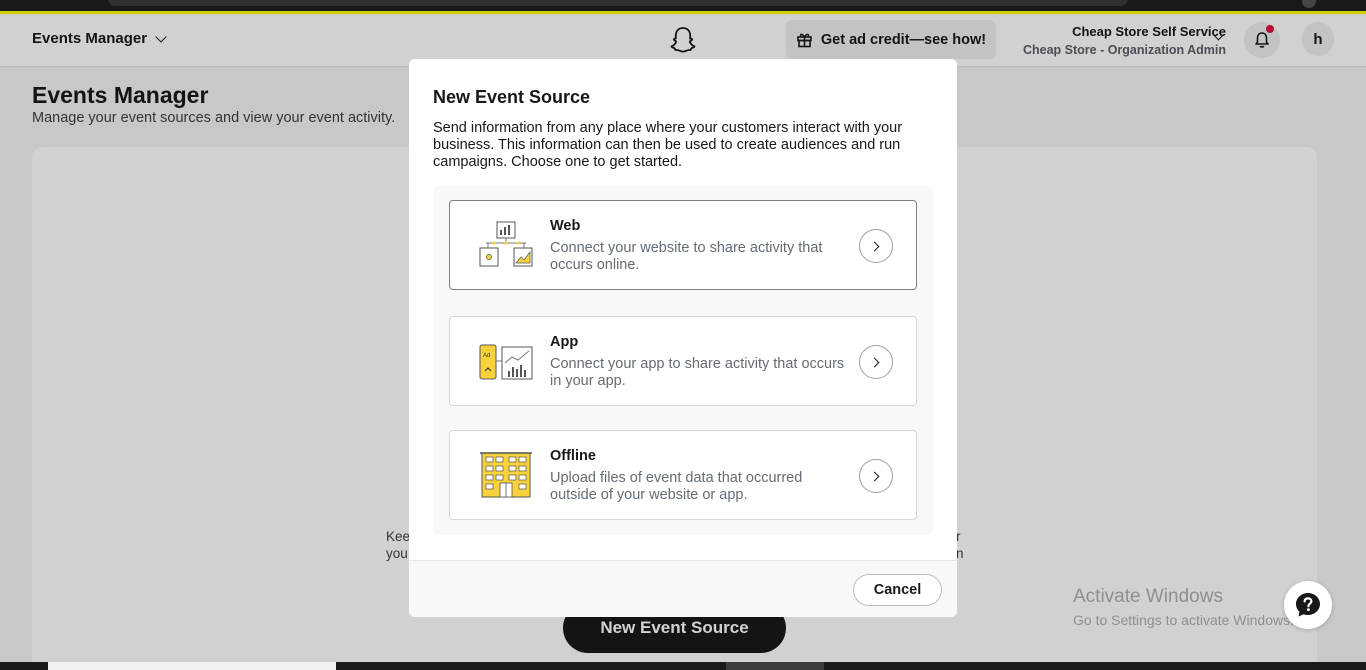 This screenshot has width=1366, height=670. I want to click on modal-title: New Event Source, so click(512, 97).